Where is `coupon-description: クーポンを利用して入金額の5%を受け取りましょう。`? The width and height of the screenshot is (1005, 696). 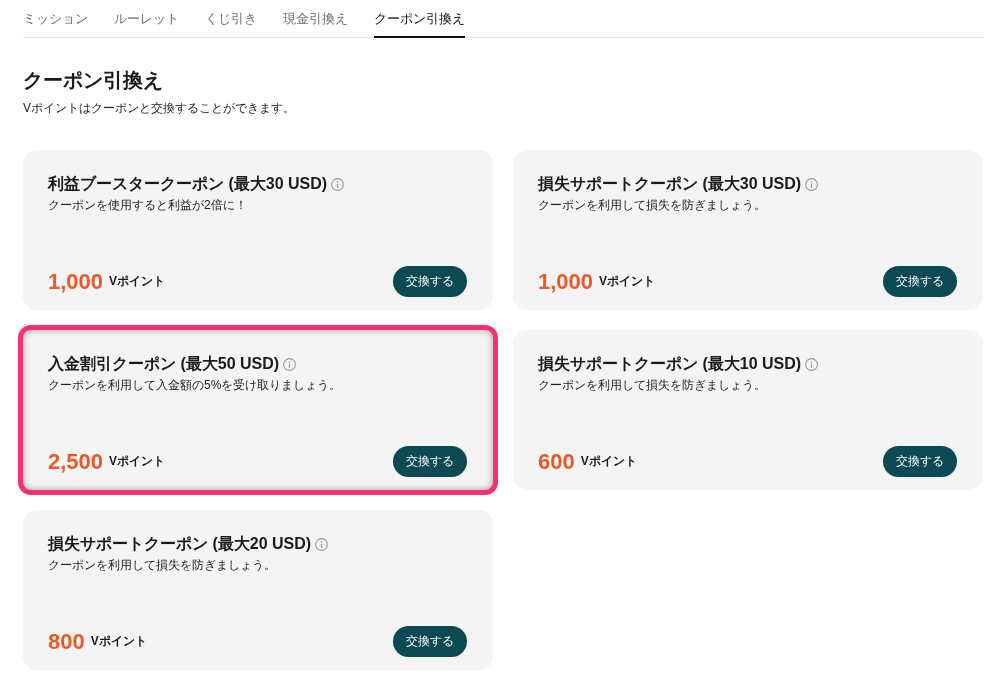 coupon-description: クーポンを利用して入金額の5%を受け取りましょう。 is located at coordinates (195, 385).